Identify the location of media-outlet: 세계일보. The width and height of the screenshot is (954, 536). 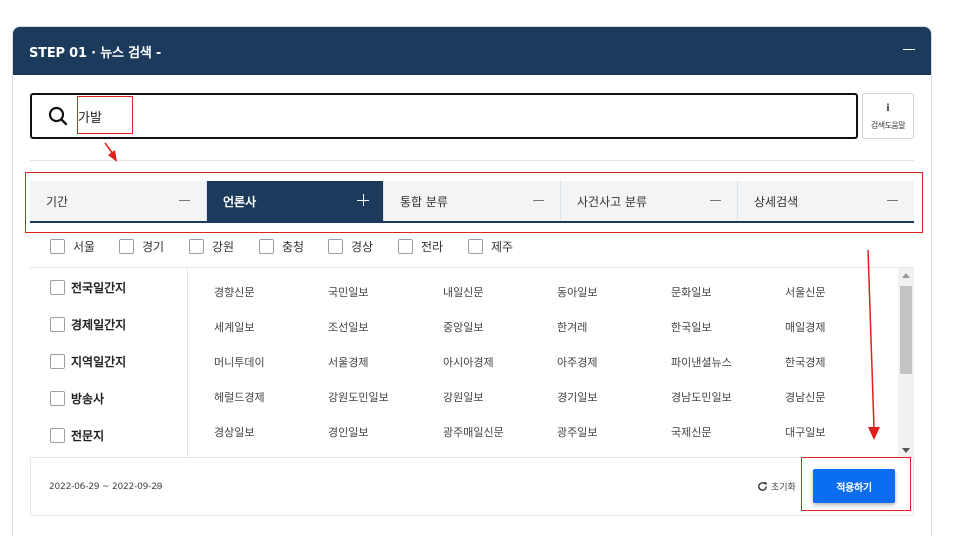
(234, 327).